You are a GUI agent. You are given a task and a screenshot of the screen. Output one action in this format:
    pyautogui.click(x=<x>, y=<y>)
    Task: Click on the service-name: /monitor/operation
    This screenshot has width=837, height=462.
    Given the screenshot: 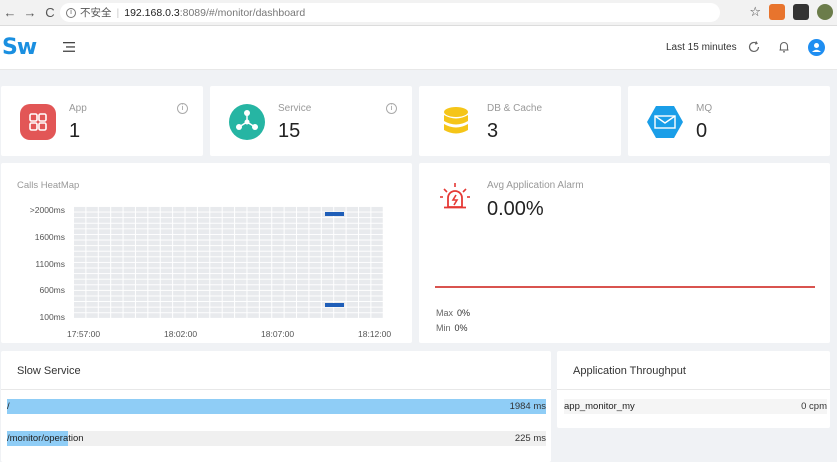 What is the action you would take?
    pyautogui.click(x=45, y=438)
    